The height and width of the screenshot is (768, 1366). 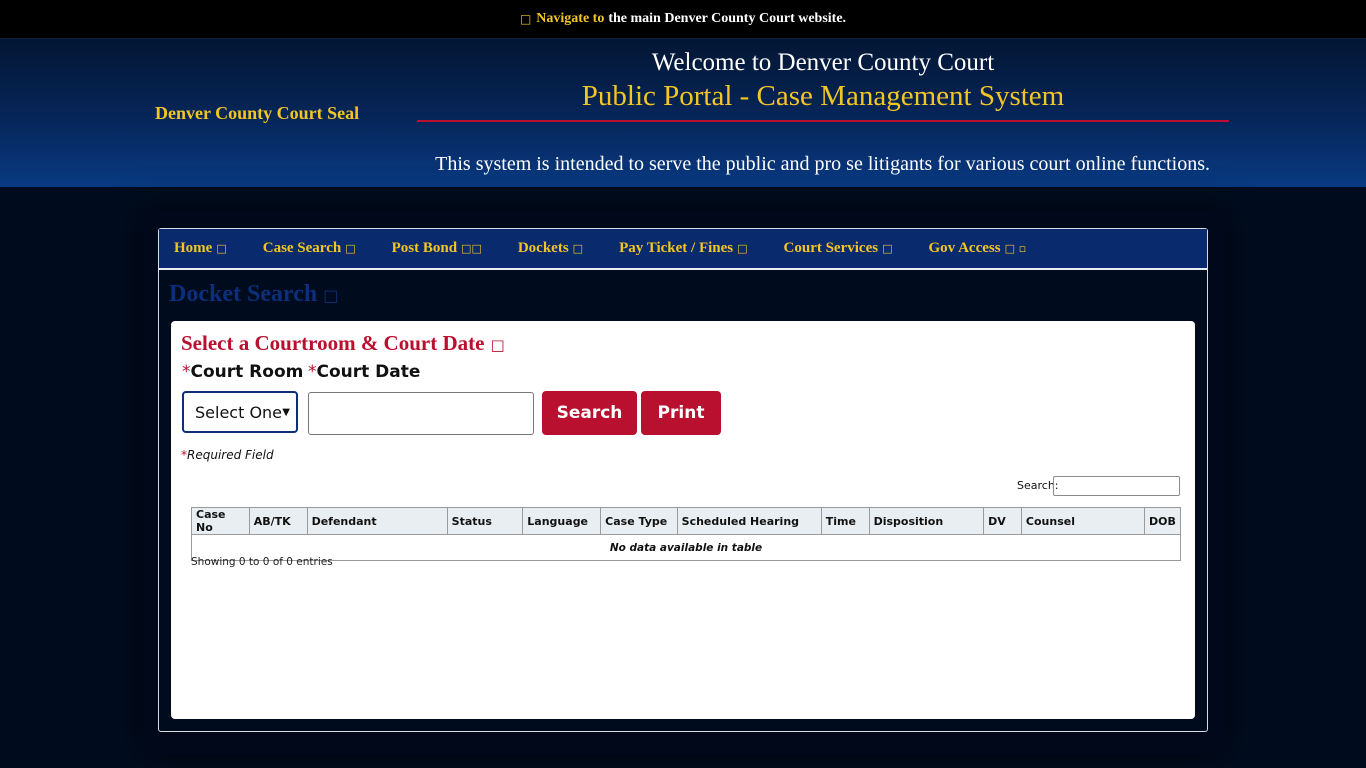 What do you see at coordinates (639, 521) in the screenshot?
I see `column-header-case-type: Case Type` at bounding box center [639, 521].